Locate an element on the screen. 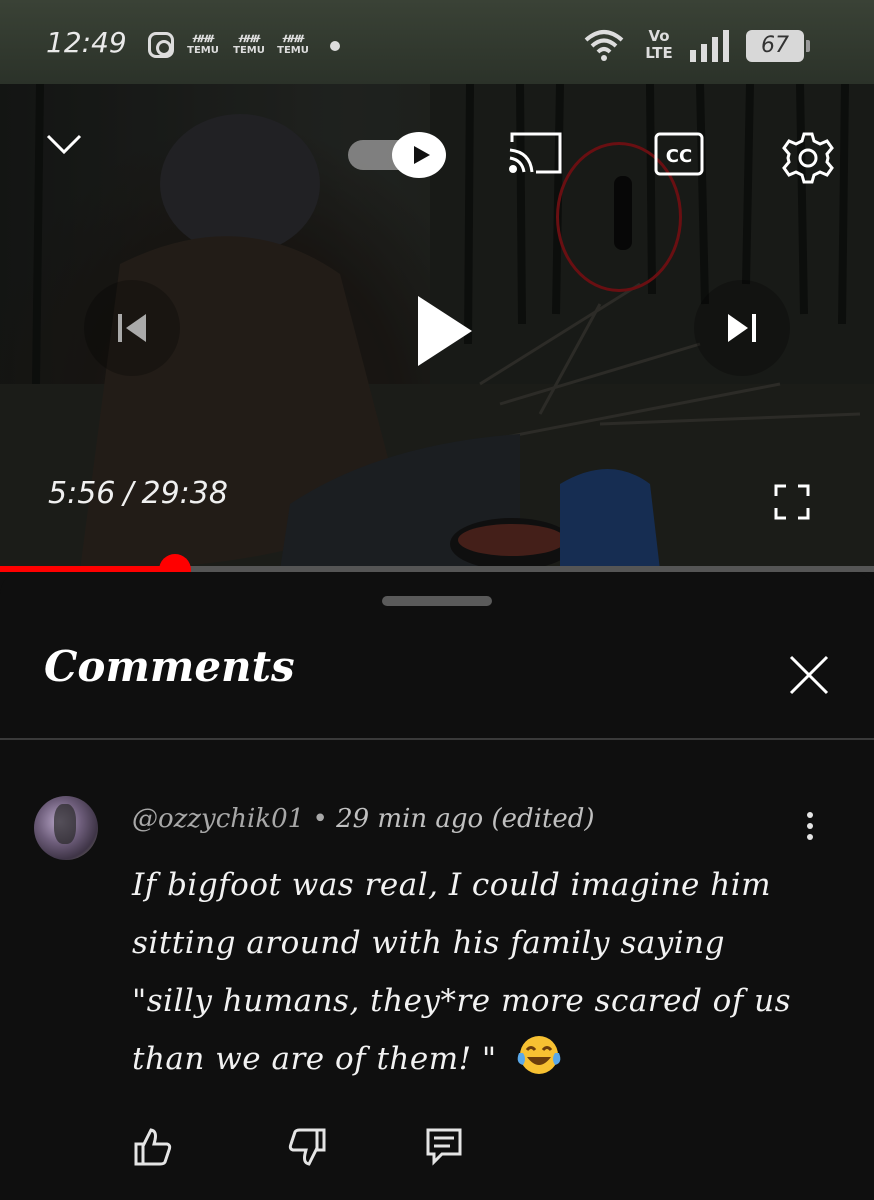 The width and height of the screenshot is (874, 1200). time-display: 5:56/29:38 is located at coordinates (138, 493).